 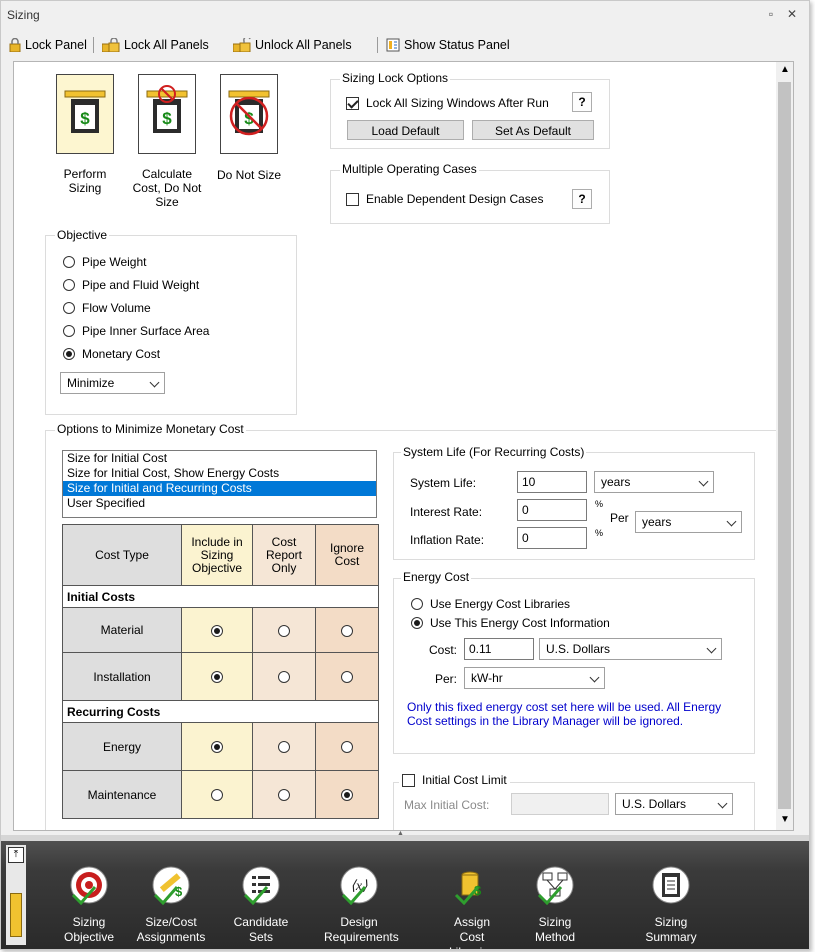 I want to click on list-item: Size for Initial Cost, so click(x=219, y=458).